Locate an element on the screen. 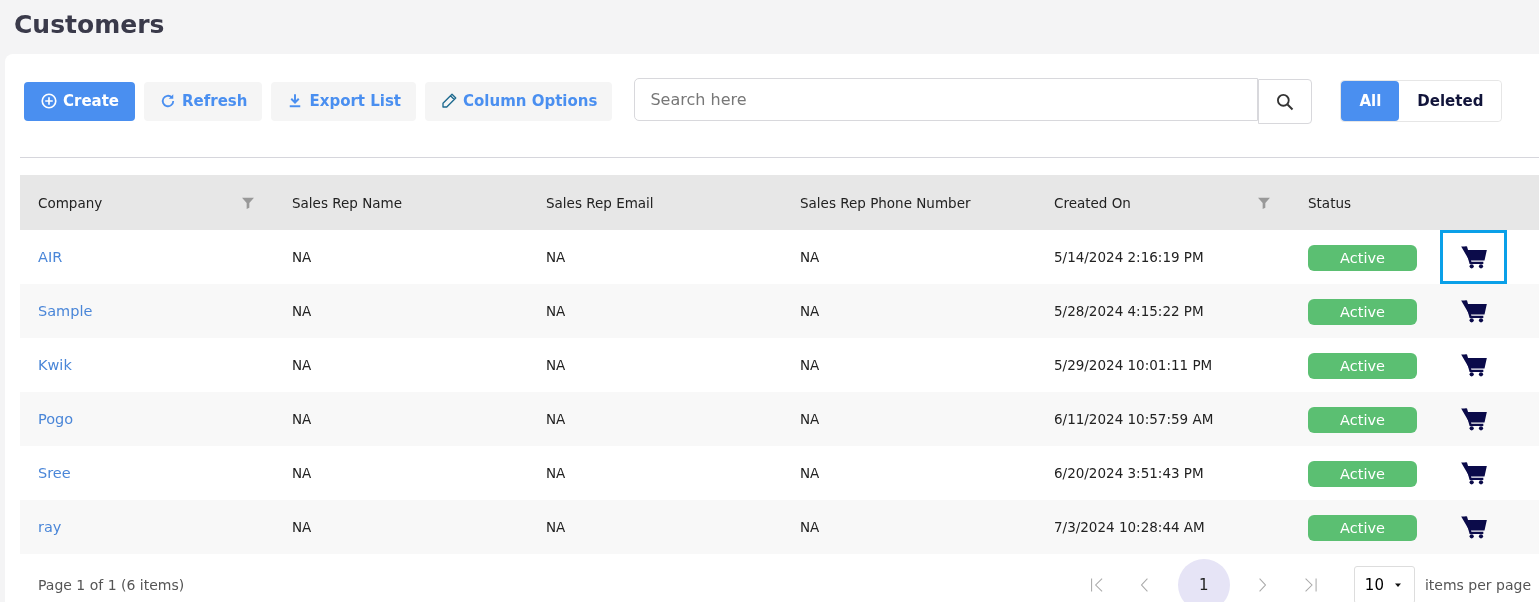  table-cell: 7/3/2024 10:28:44 AM is located at coordinates (1129, 527).